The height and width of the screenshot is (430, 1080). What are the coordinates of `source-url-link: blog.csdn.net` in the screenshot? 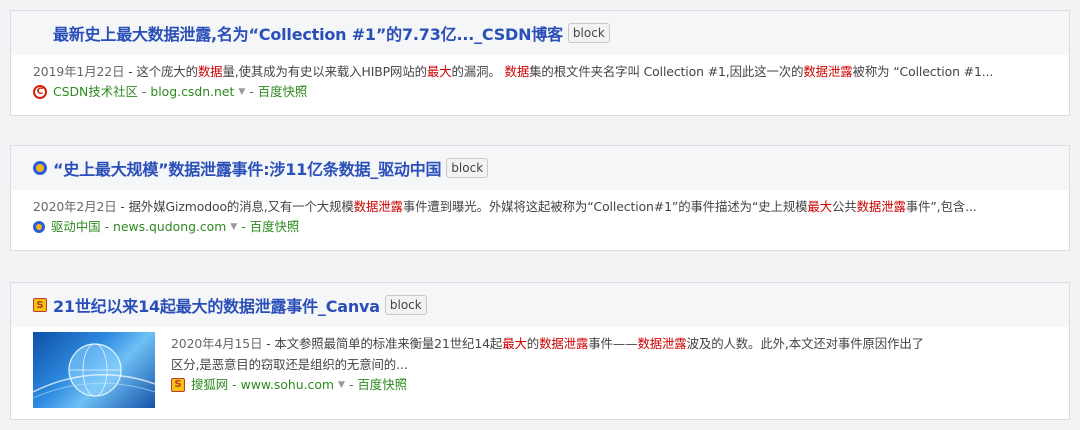 It's located at (192, 92).